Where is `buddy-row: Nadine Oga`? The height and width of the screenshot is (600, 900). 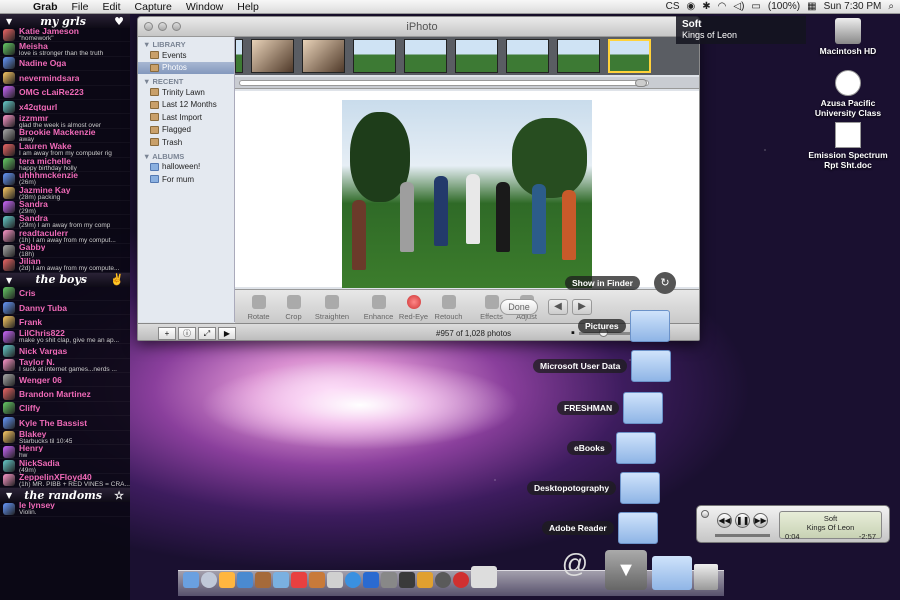 buddy-row: Nadine Oga is located at coordinates (65, 64).